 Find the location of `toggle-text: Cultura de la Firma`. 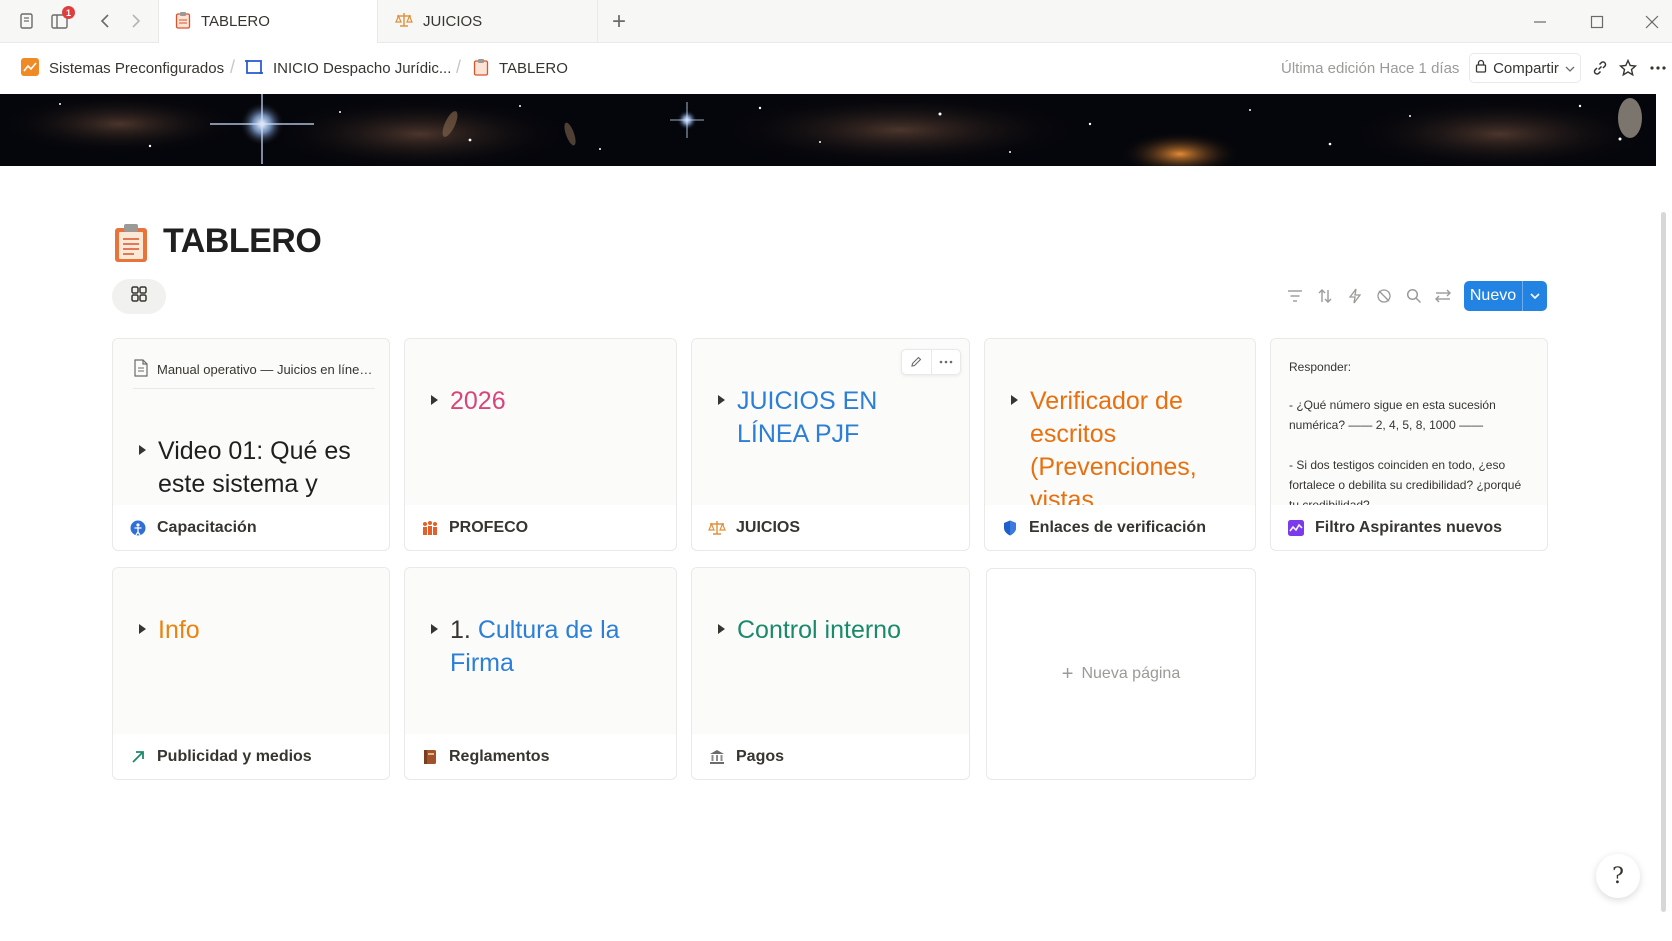

toggle-text: Cultura de la Firma is located at coordinates (535, 646).